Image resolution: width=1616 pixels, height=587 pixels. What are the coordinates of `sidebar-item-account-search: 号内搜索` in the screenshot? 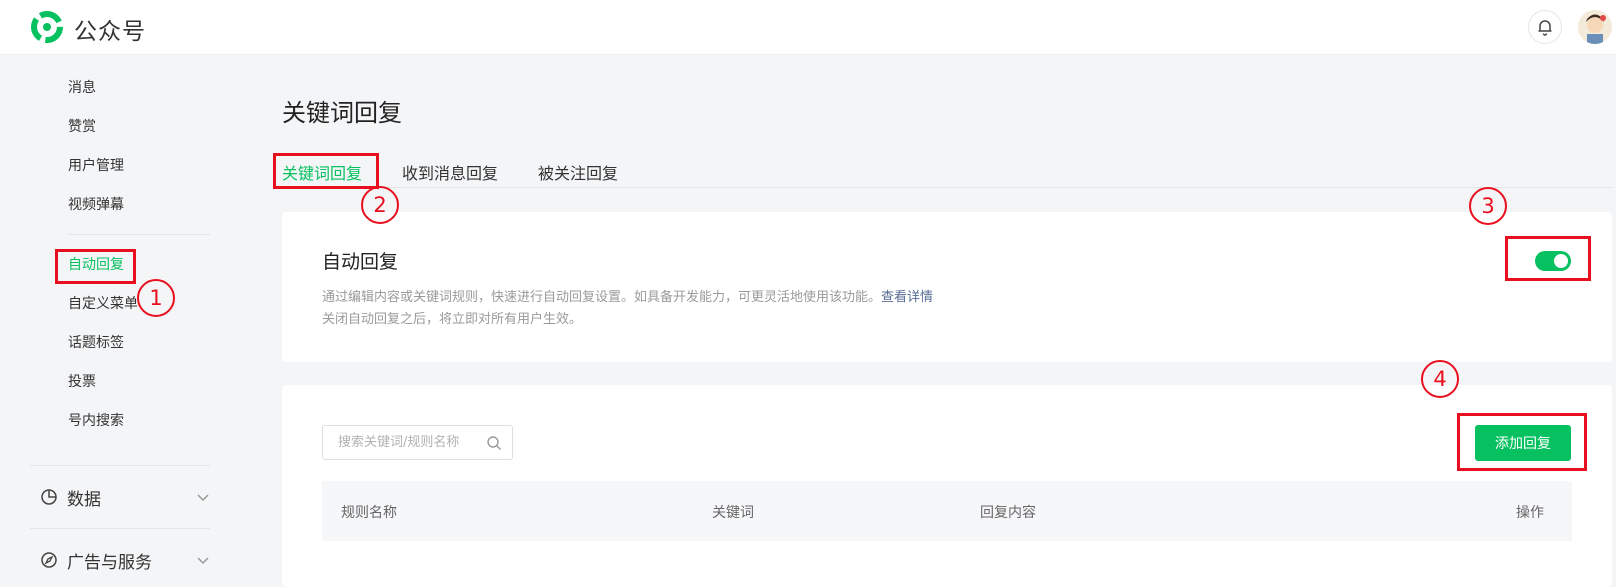 It's located at (96, 420).